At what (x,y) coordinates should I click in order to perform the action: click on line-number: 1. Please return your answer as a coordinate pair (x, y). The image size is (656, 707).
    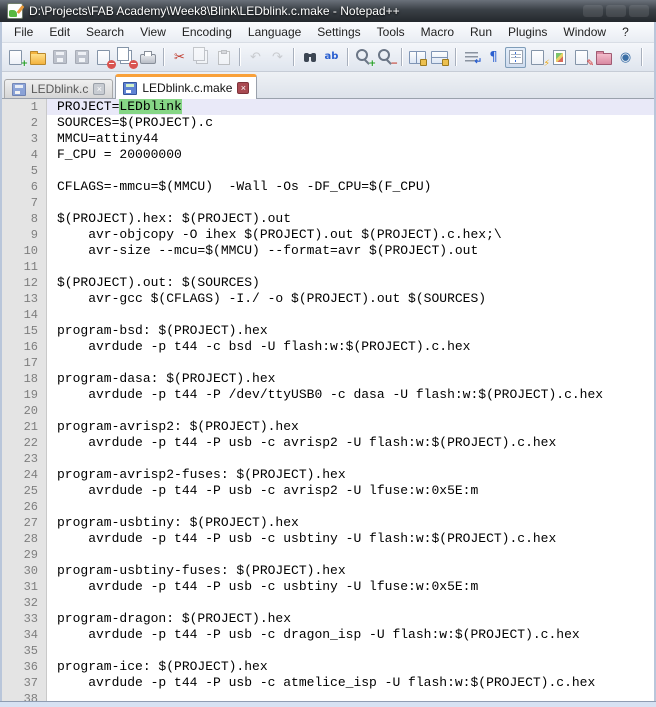
    Looking at the image, I should click on (24, 107).